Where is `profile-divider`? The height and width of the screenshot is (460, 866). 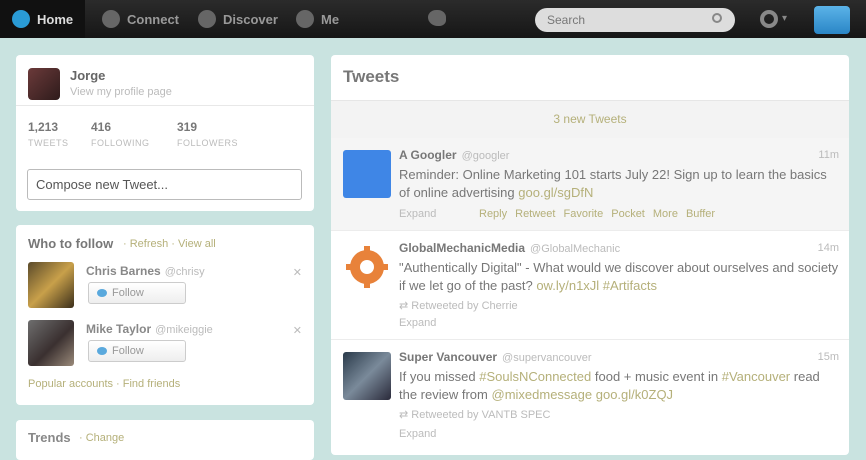
profile-divider is located at coordinates (165, 105).